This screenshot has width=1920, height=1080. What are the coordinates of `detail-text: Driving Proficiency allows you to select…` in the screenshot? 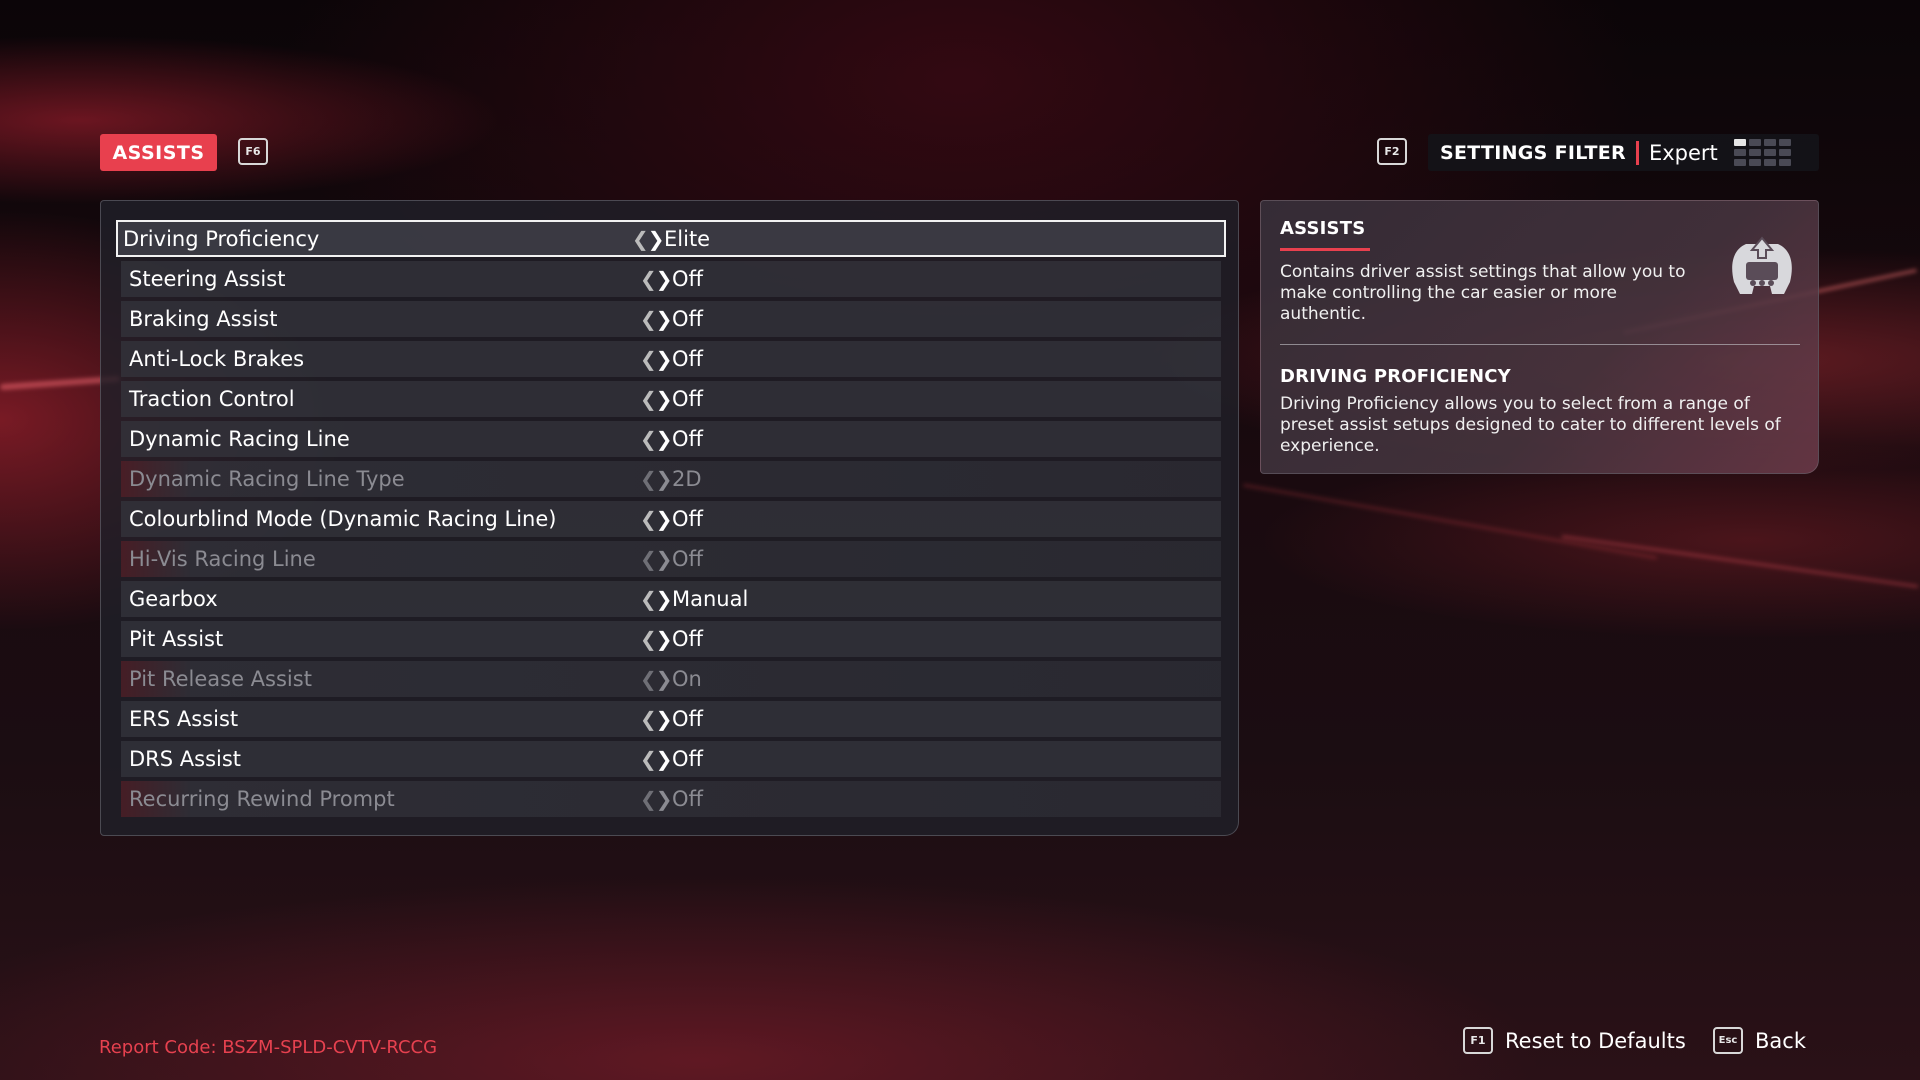 It's located at (1530, 425).